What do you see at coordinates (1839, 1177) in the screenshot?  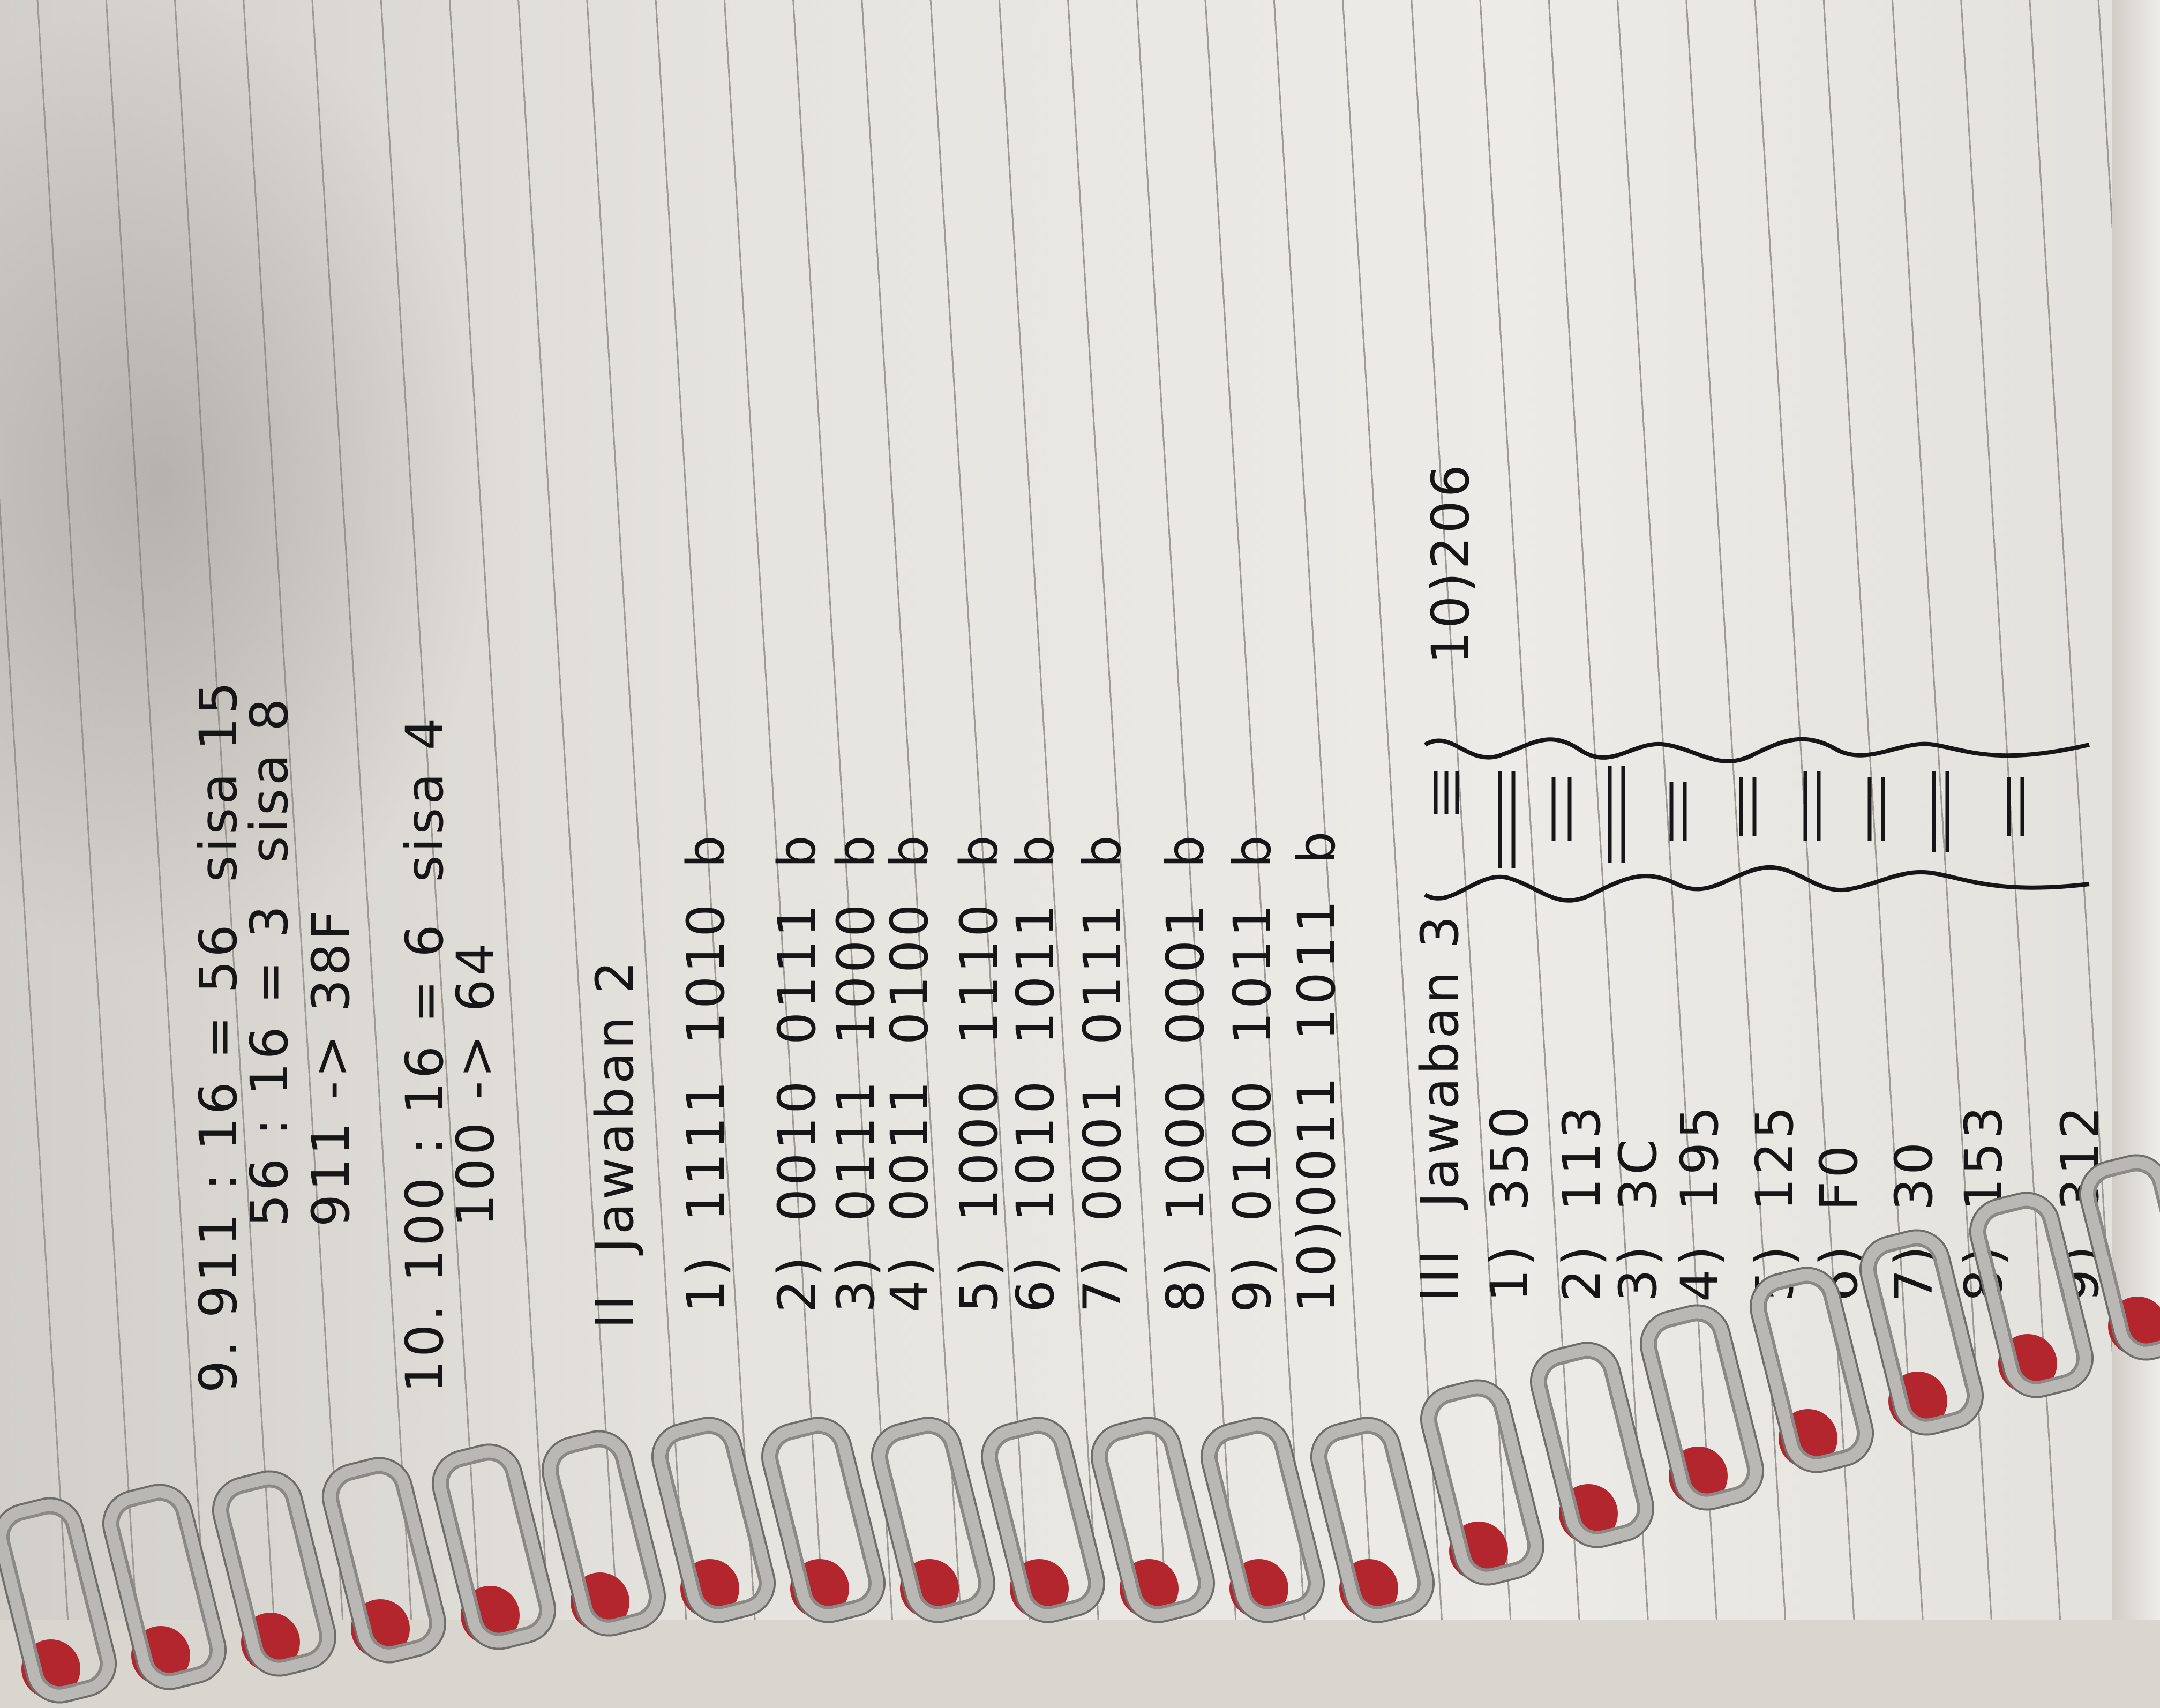 I see `answer-value: F0` at bounding box center [1839, 1177].